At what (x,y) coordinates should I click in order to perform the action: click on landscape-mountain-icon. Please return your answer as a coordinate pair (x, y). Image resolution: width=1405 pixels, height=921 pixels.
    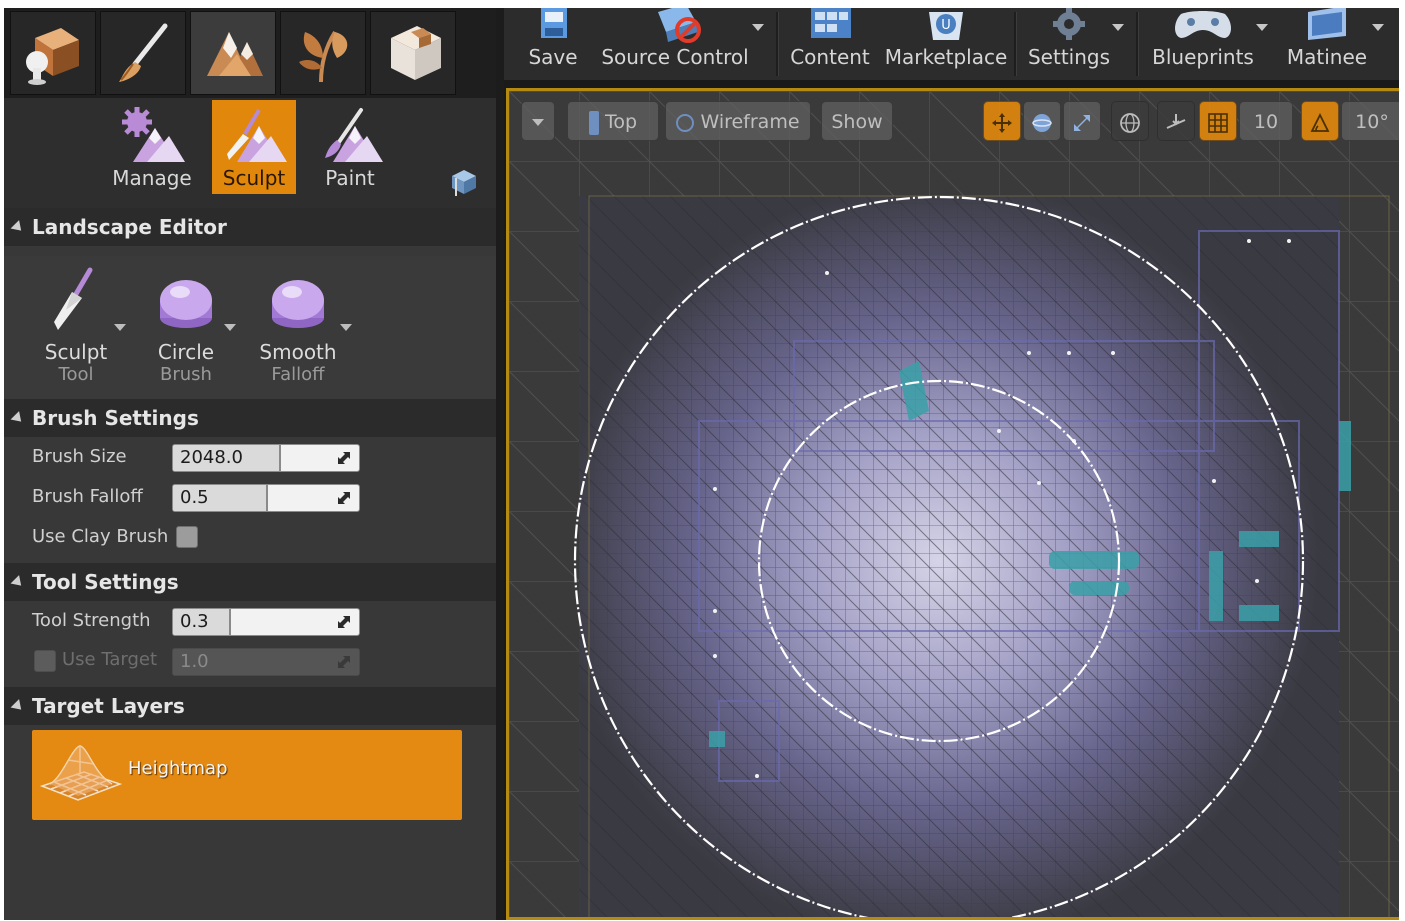
    Looking at the image, I should click on (235, 54).